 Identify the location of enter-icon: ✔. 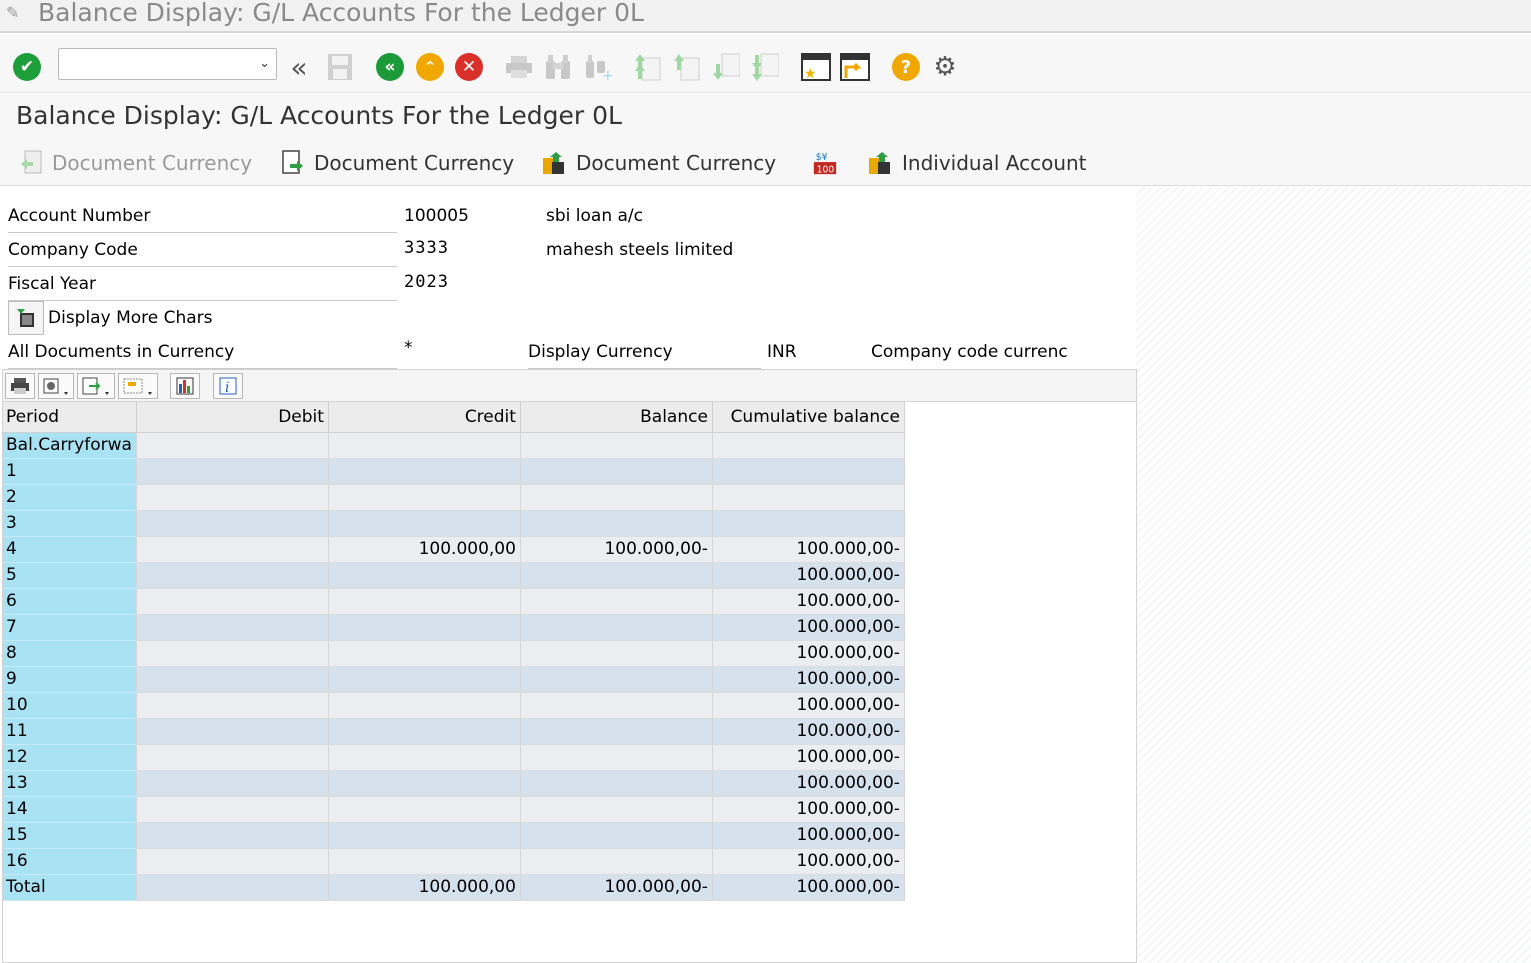
(27, 67).